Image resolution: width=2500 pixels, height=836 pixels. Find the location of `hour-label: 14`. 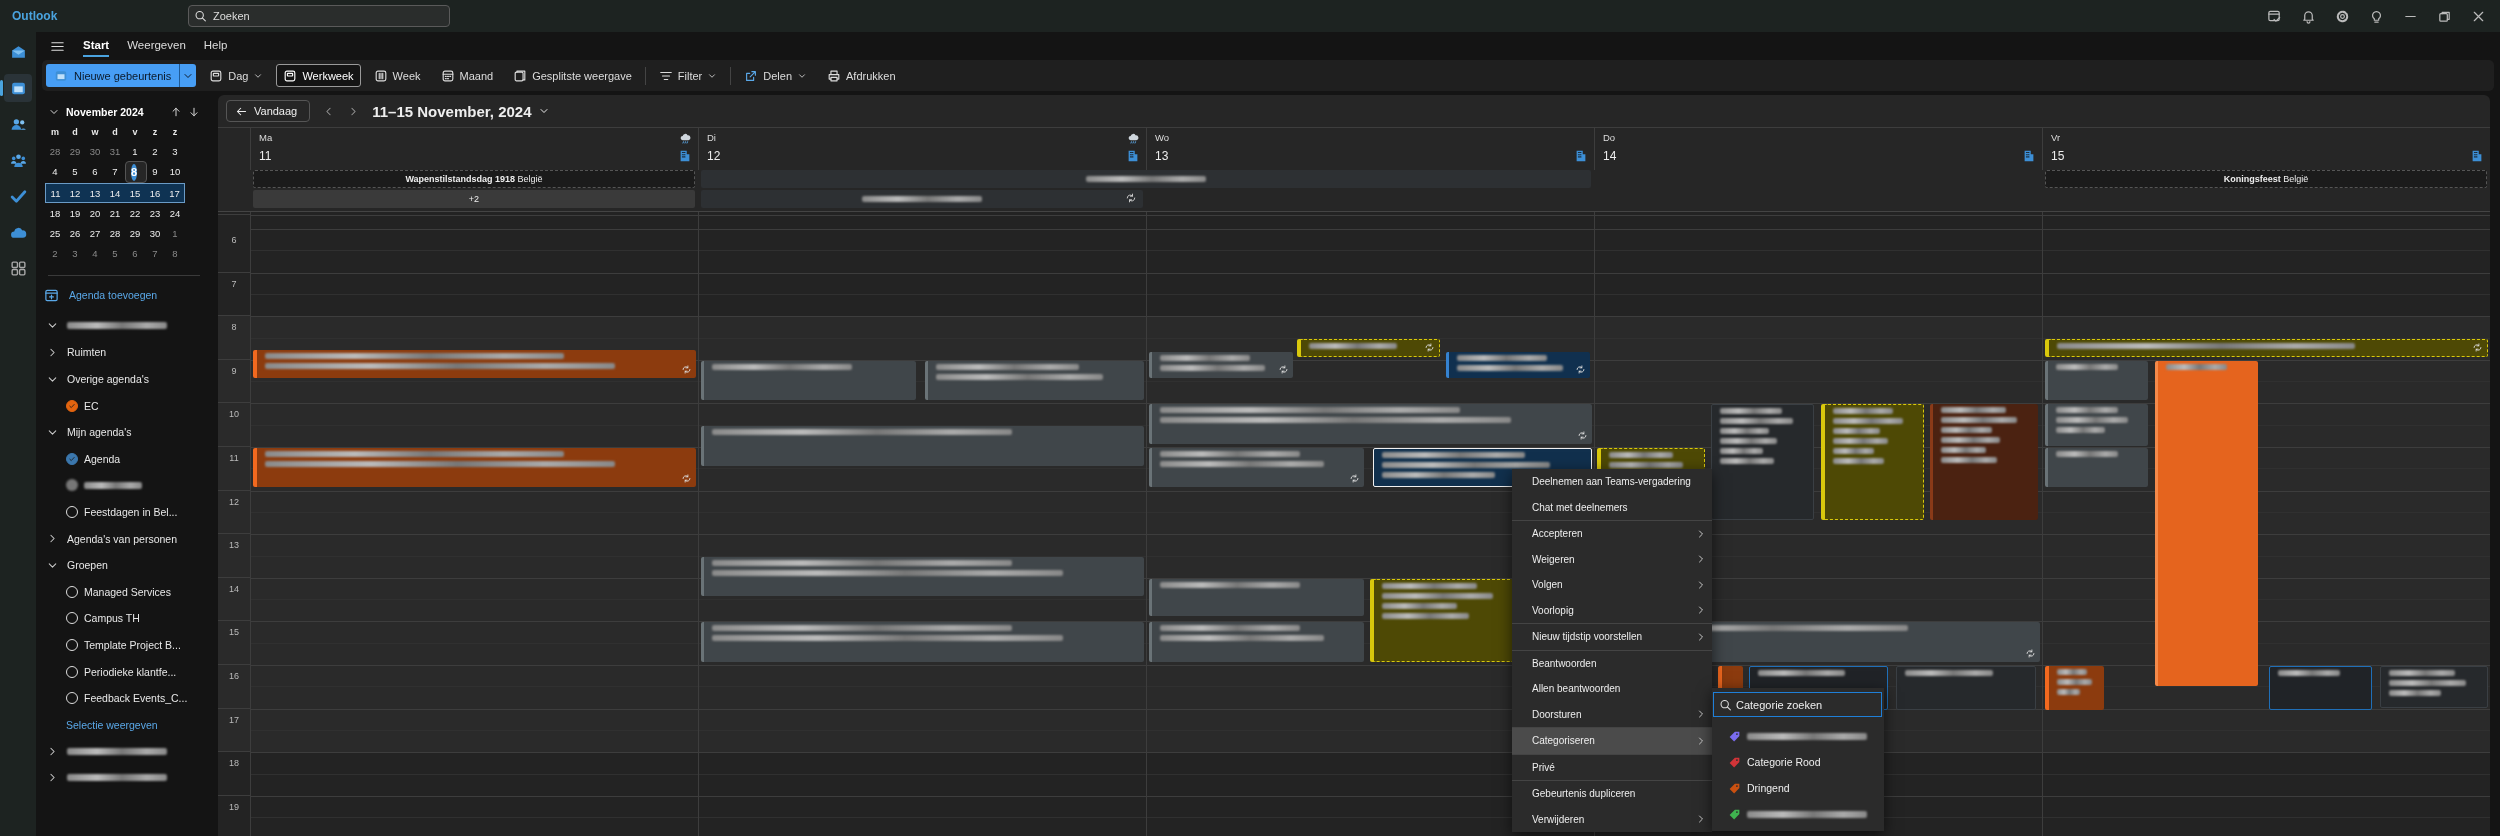

hour-label: 14 is located at coordinates (234, 588).